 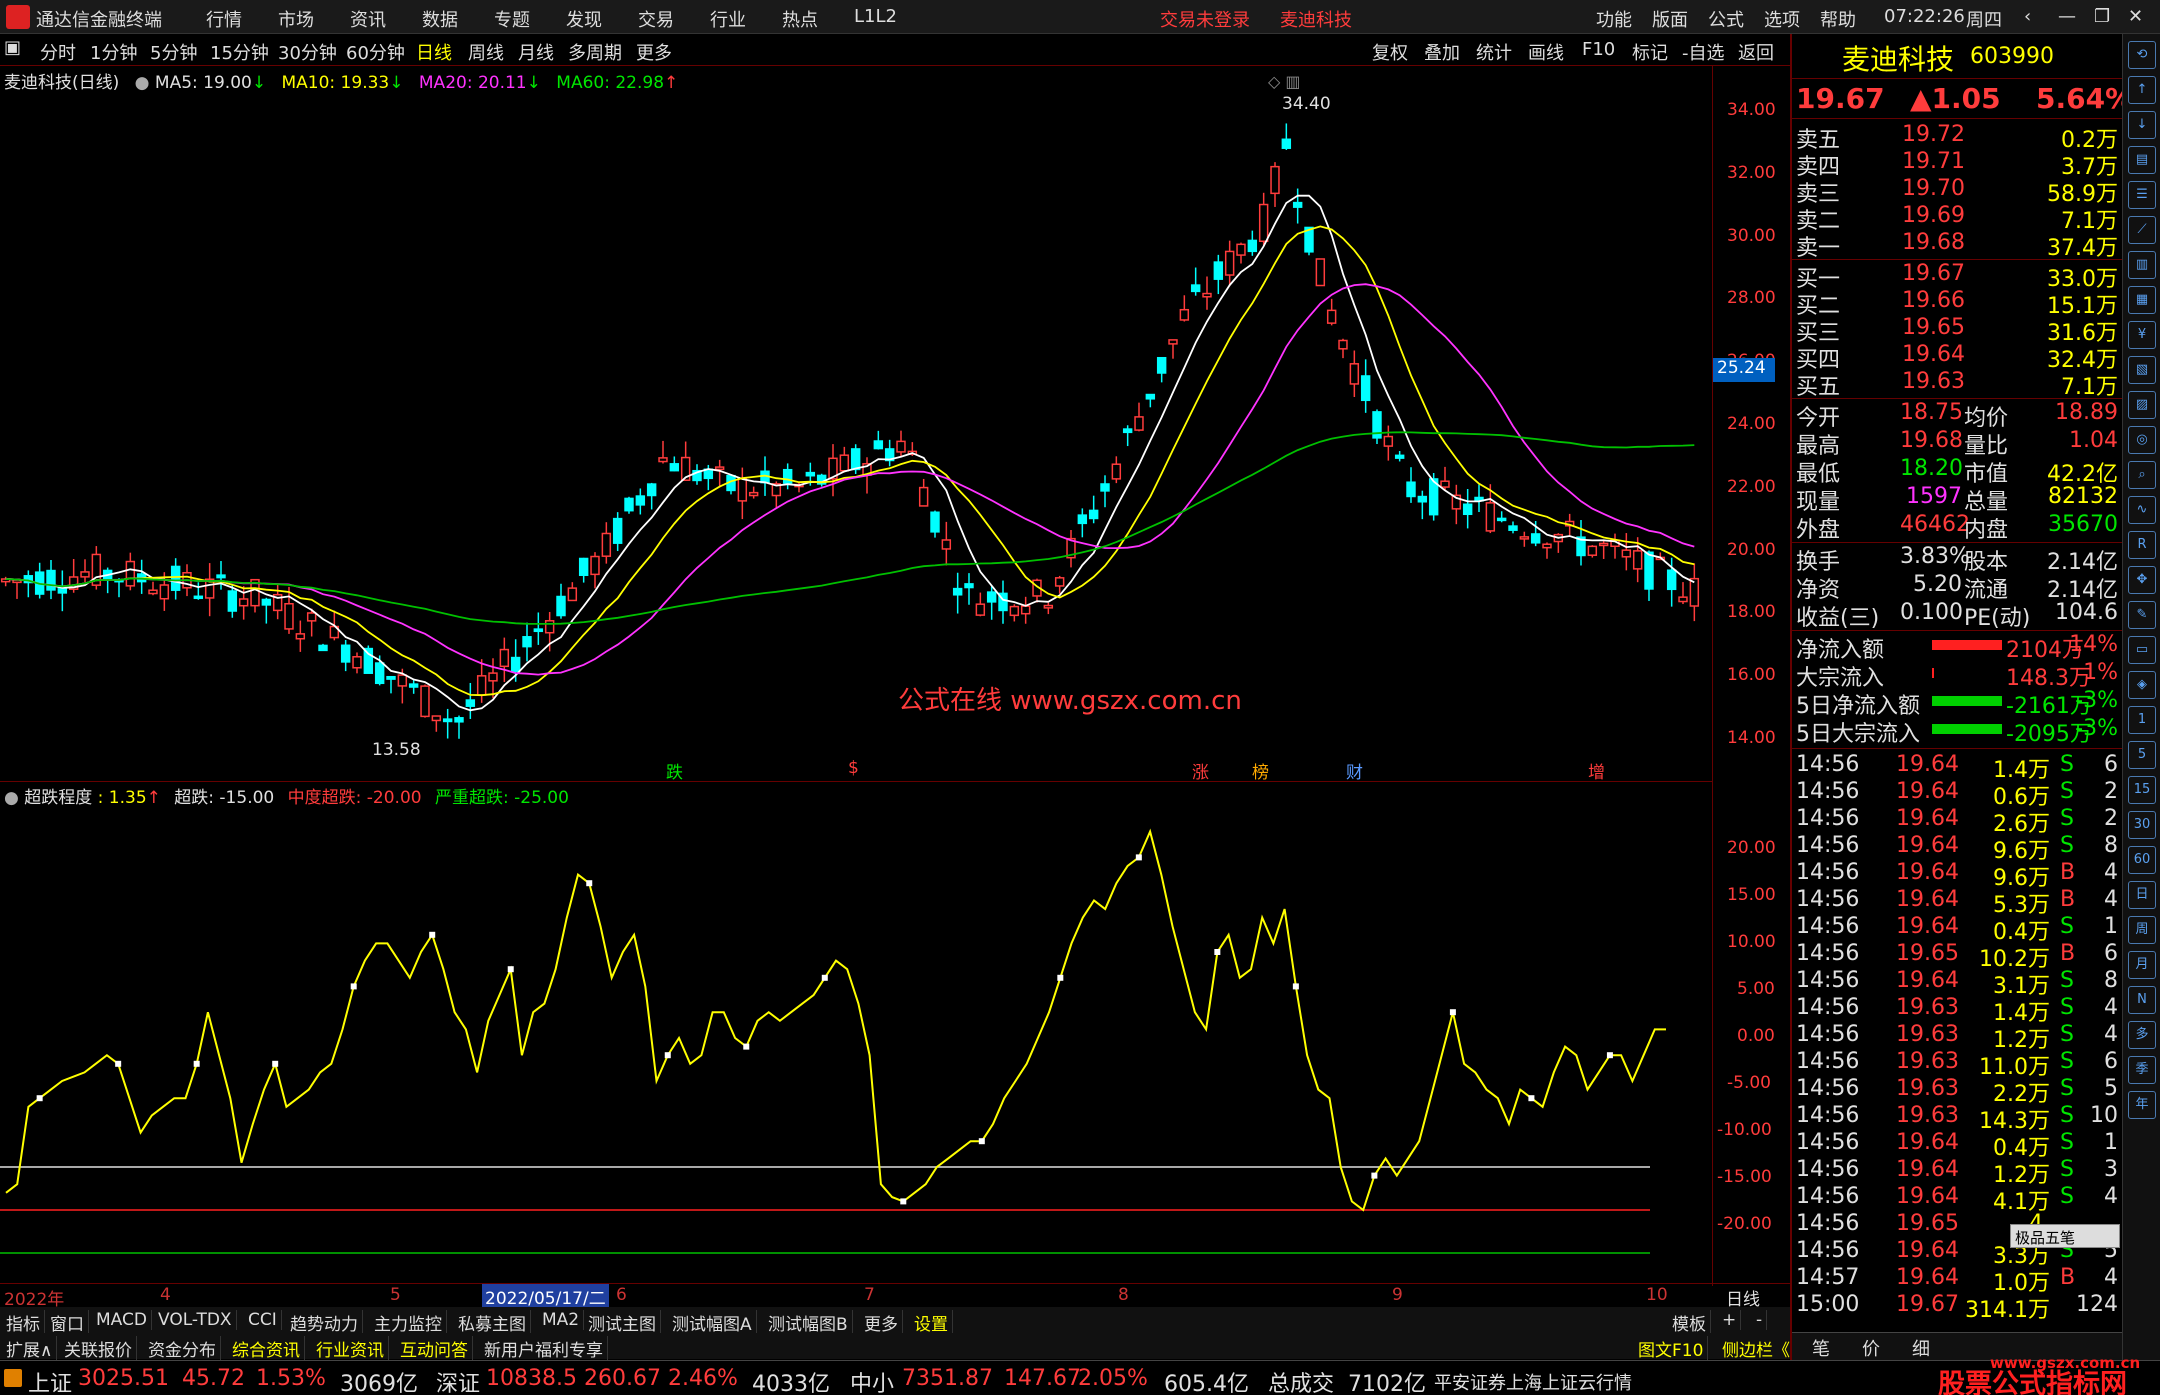 I want to click on tick-row: 14:56 19.63 11.0万 S 6, so click(x=1957, y=1064).